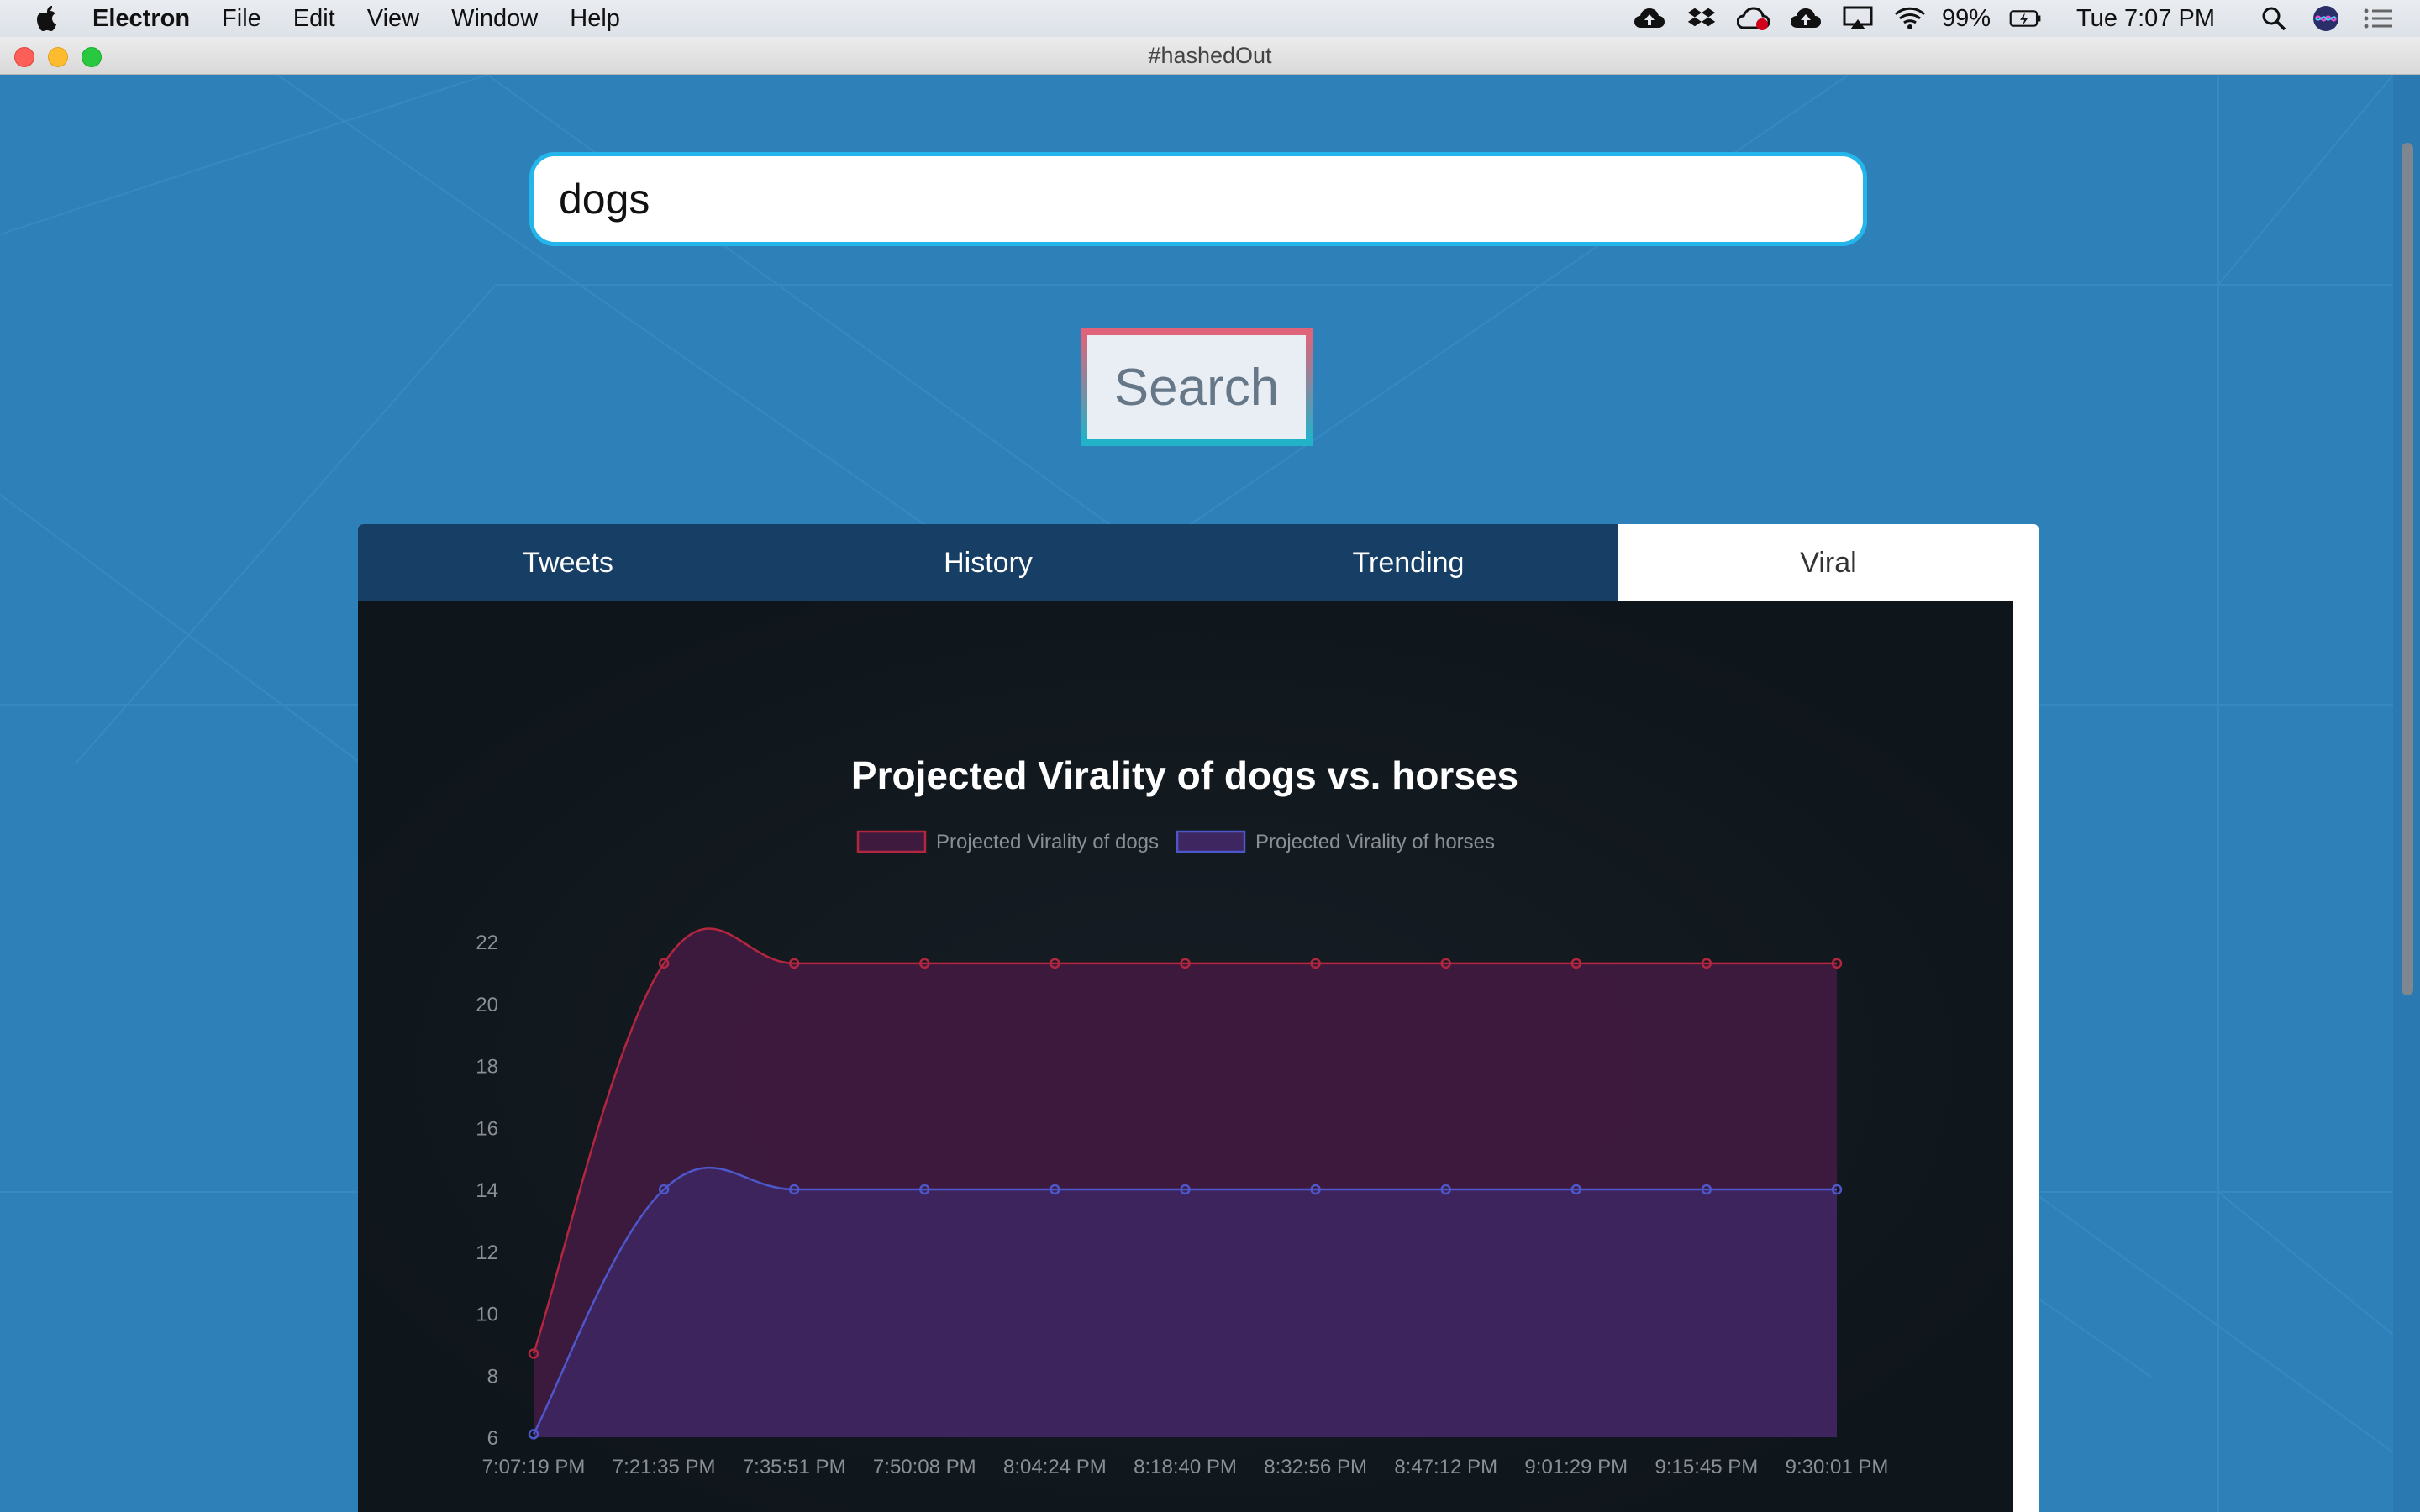 The image size is (2420, 1512). Describe the element at coordinates (487, 943) in the screenshot. I see `y-tick-label: 22` at that location.